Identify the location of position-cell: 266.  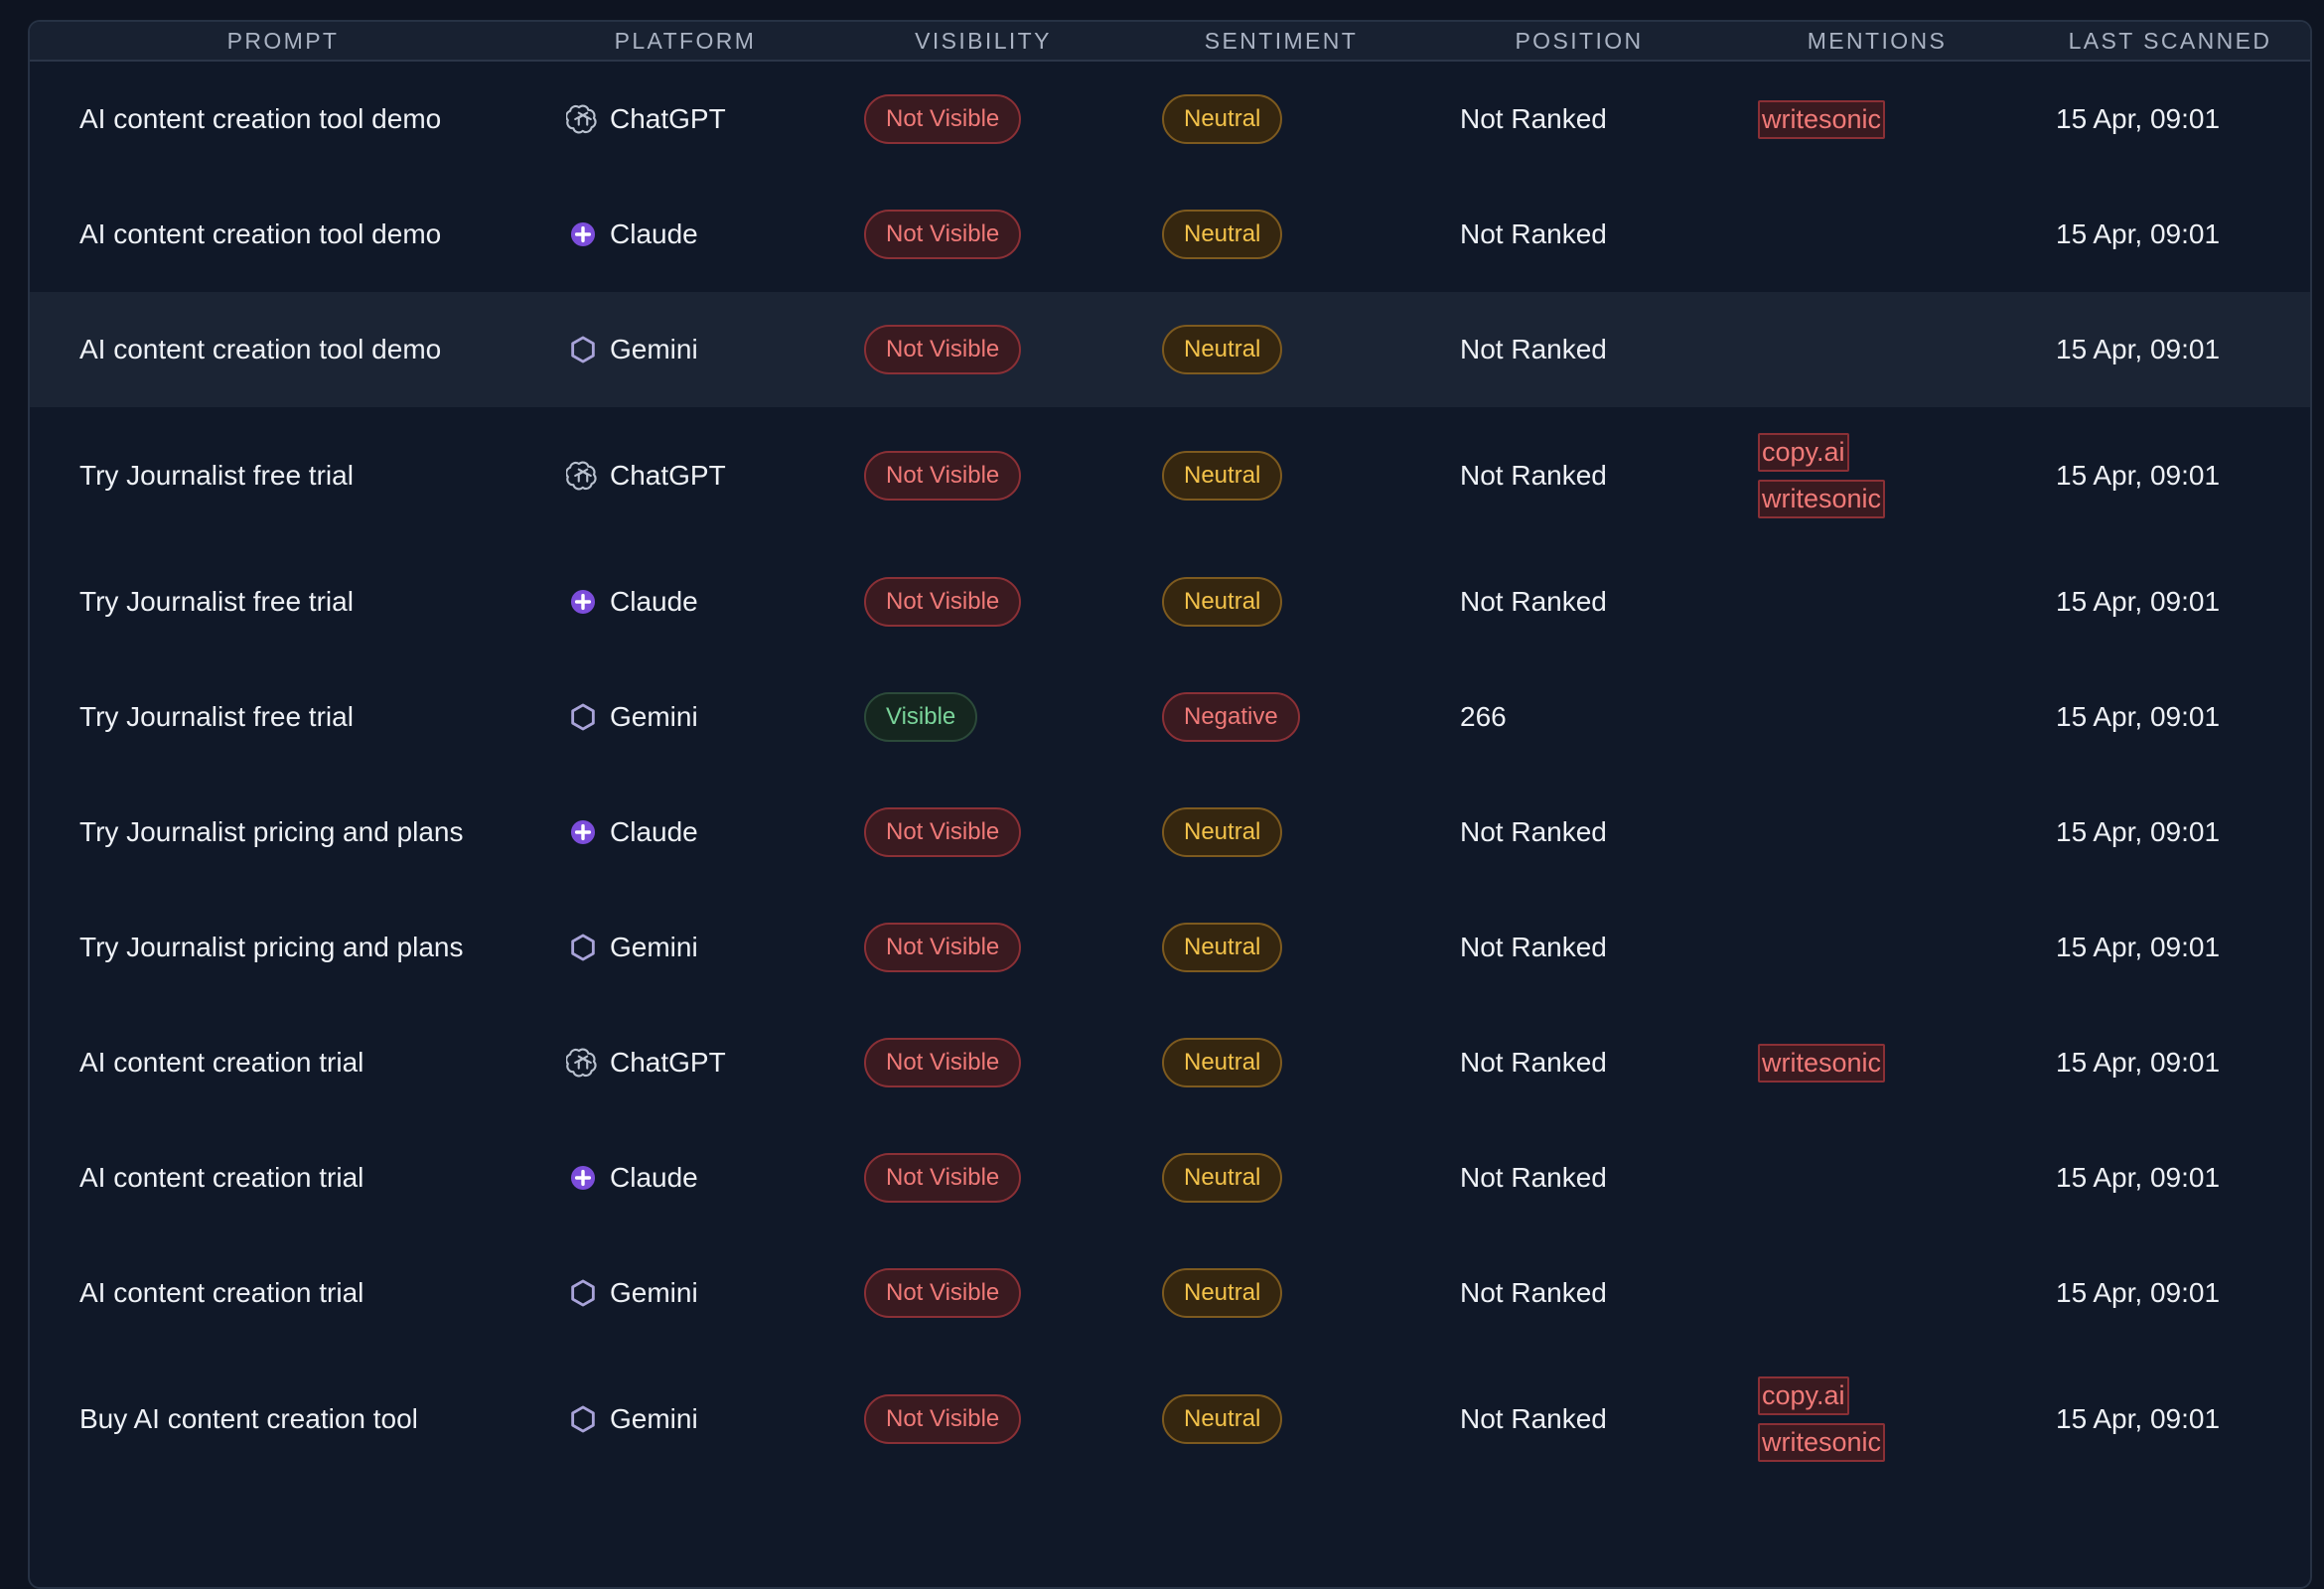
(1483, 716).